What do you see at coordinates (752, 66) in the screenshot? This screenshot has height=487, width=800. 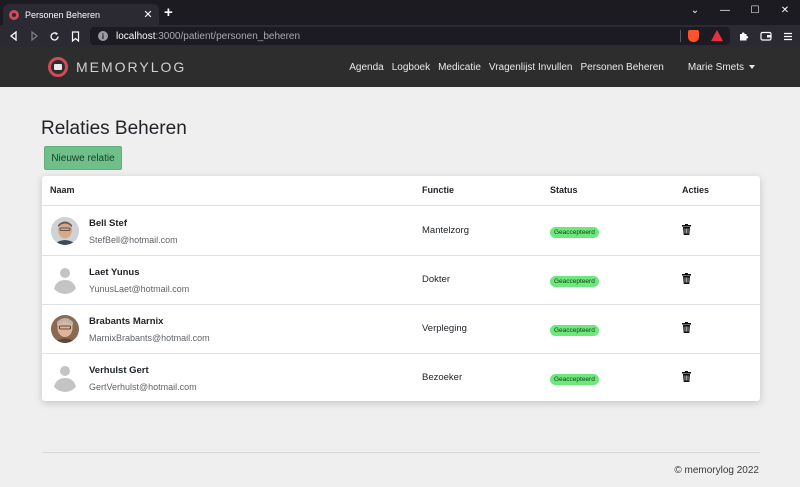 I see `chevron-down-icon` at bounding box center [752, 66].